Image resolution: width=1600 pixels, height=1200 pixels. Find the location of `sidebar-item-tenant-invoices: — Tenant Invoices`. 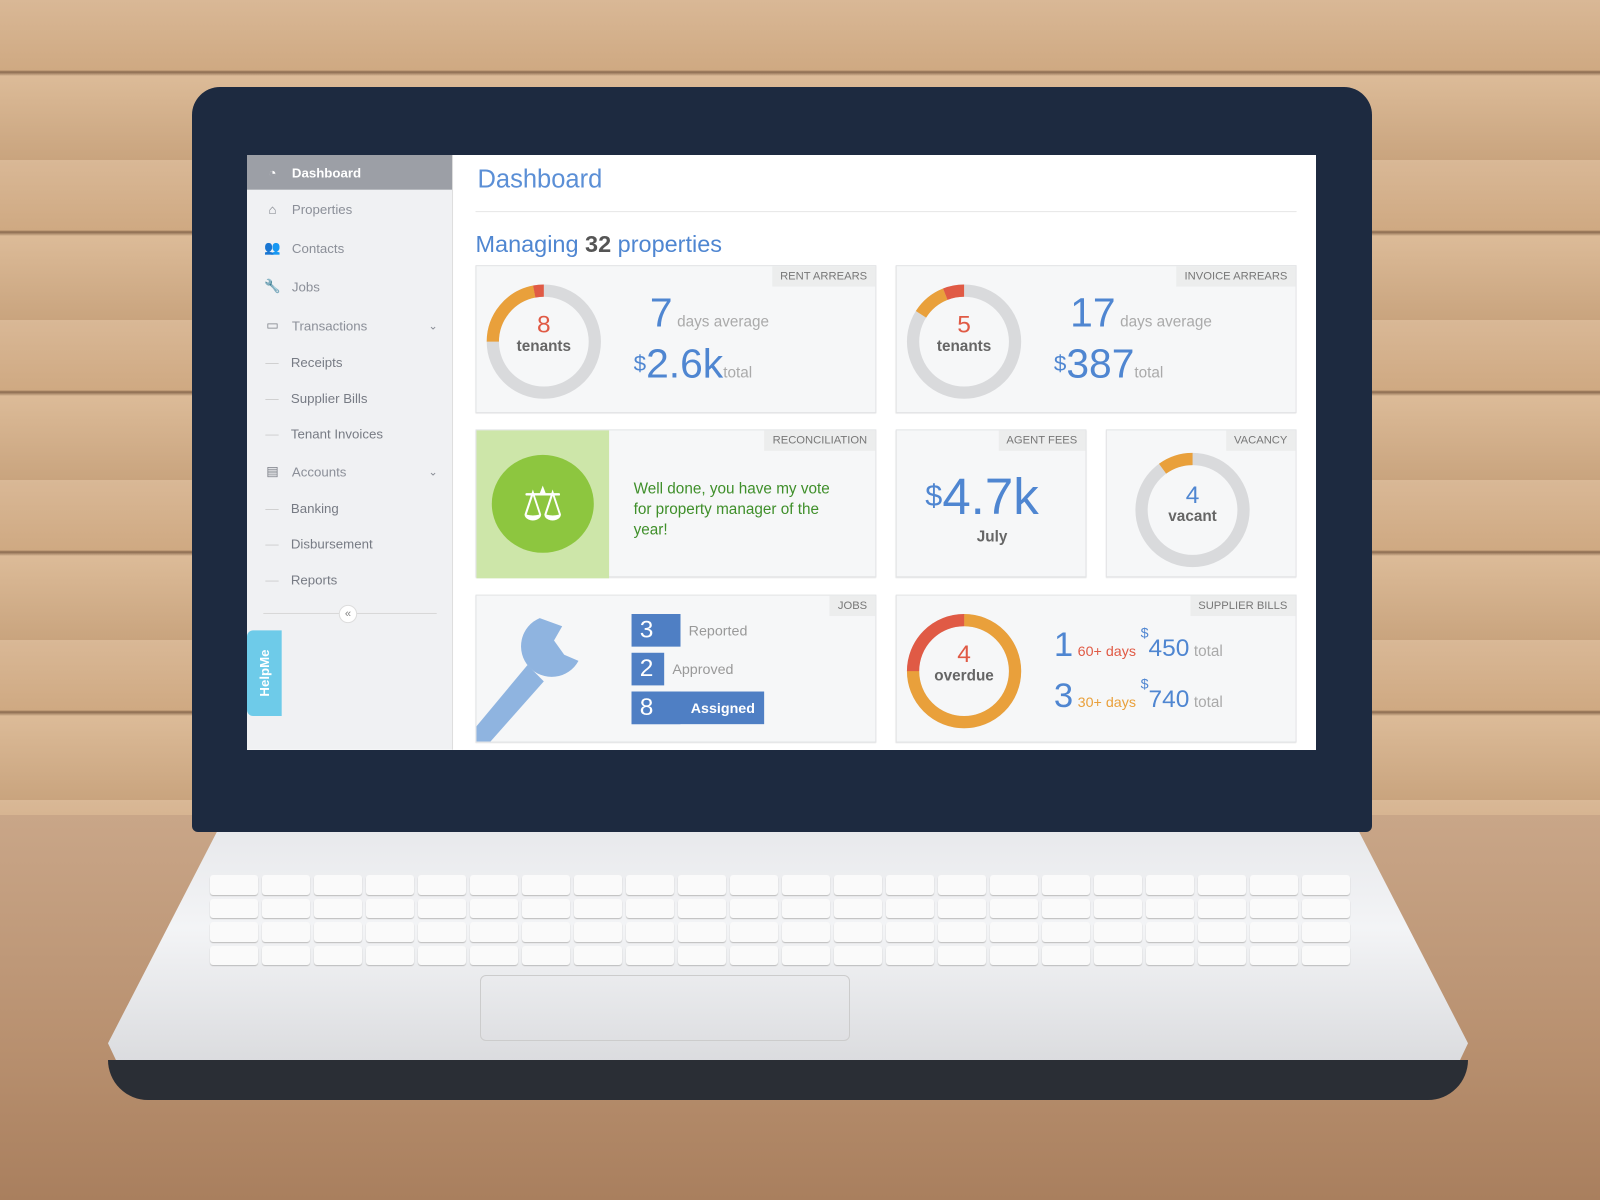

sidebar-item-tenant-invoices: — Tenant Invoices is located at coordinates (349, 434).